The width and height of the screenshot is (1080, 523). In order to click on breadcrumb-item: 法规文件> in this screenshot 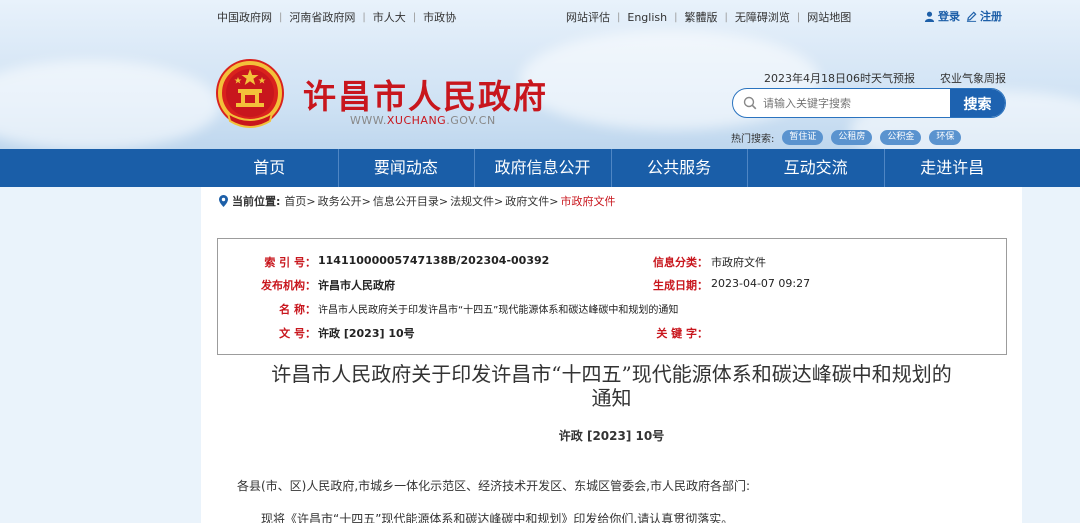, I will do `click(476, 201)`.